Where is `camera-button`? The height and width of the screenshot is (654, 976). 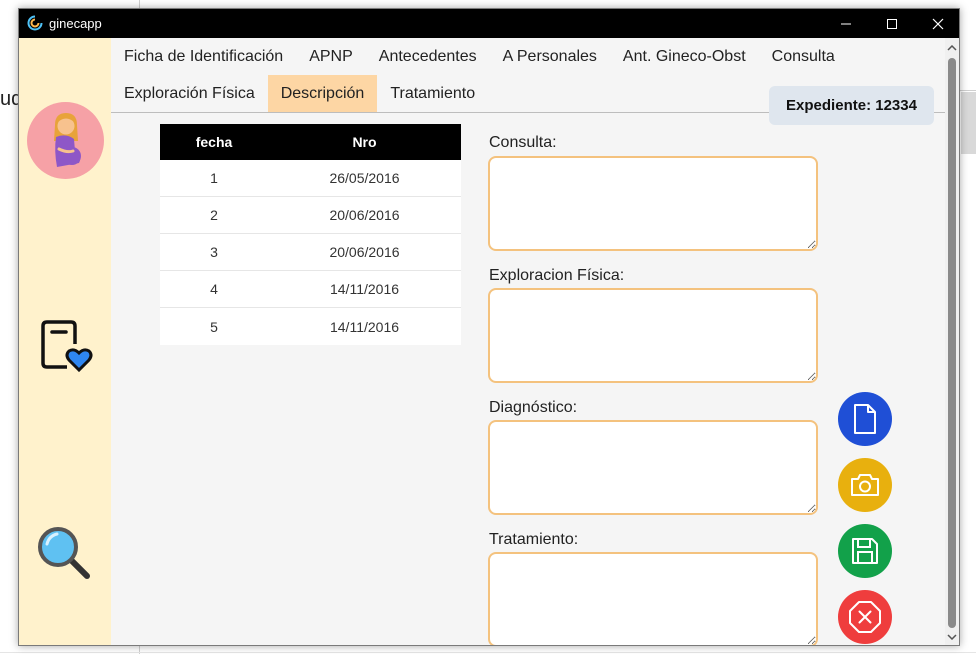
camera-button is located at coordinates (865, 485).